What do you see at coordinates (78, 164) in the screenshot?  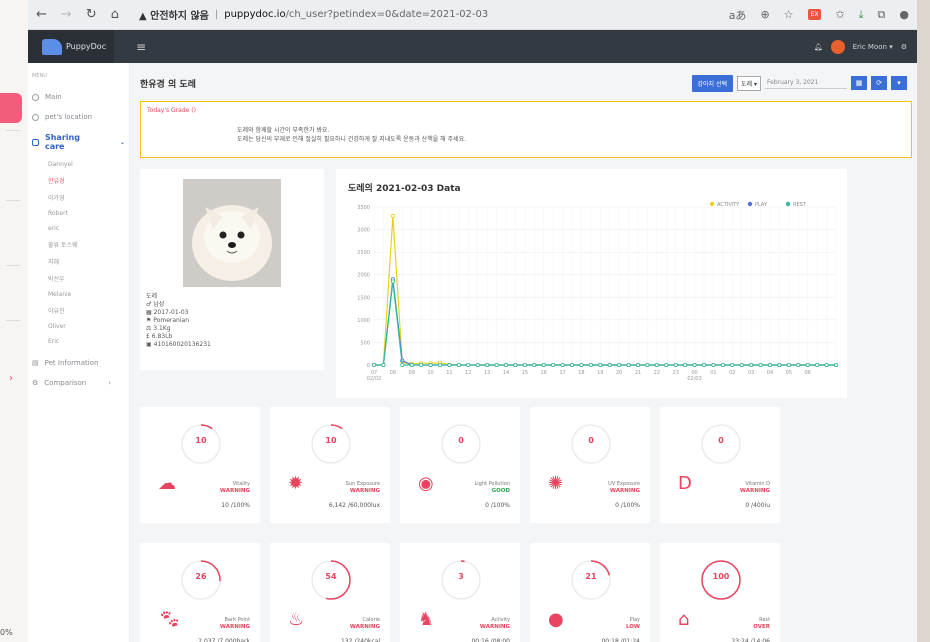 I see `sidebar-subitem: Dannyel` at bounding box center [78, 164].